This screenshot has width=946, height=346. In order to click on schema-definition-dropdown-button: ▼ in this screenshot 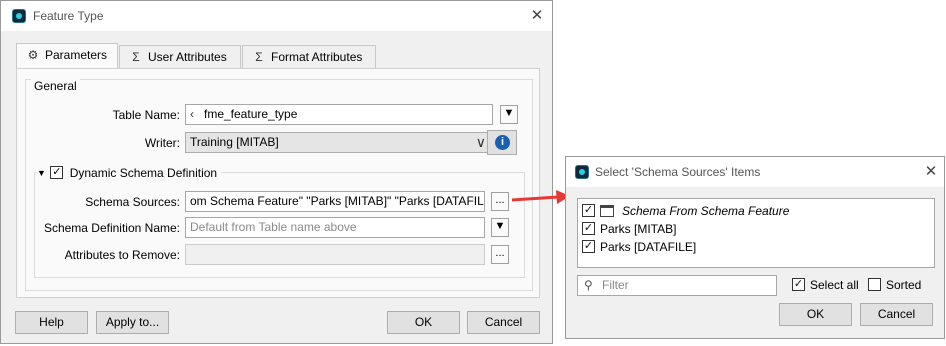, I will do `click(500, 227)`.